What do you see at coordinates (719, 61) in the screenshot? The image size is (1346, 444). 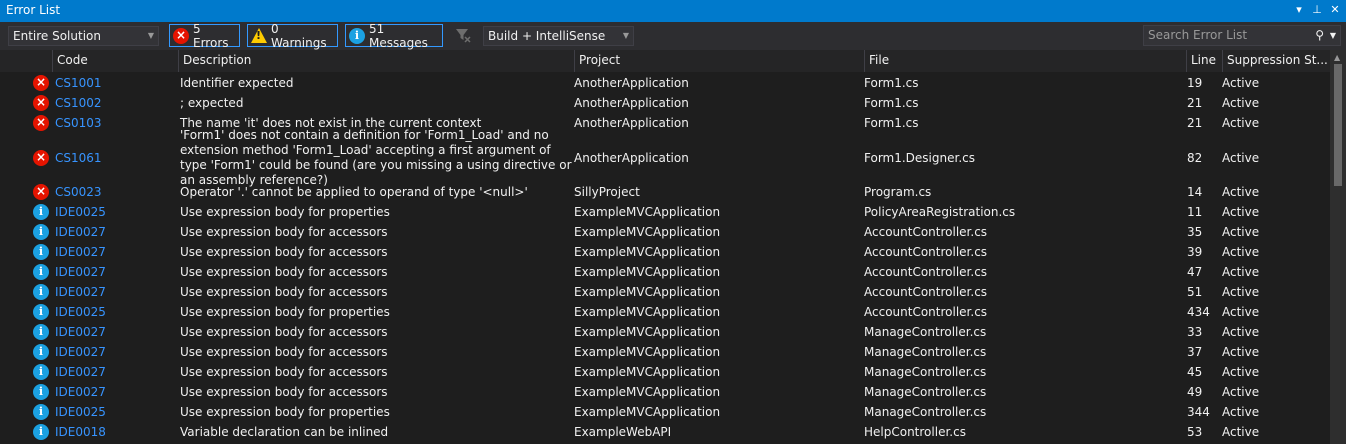 I see `column-header-project: Project` at bounding box center [719, 61].